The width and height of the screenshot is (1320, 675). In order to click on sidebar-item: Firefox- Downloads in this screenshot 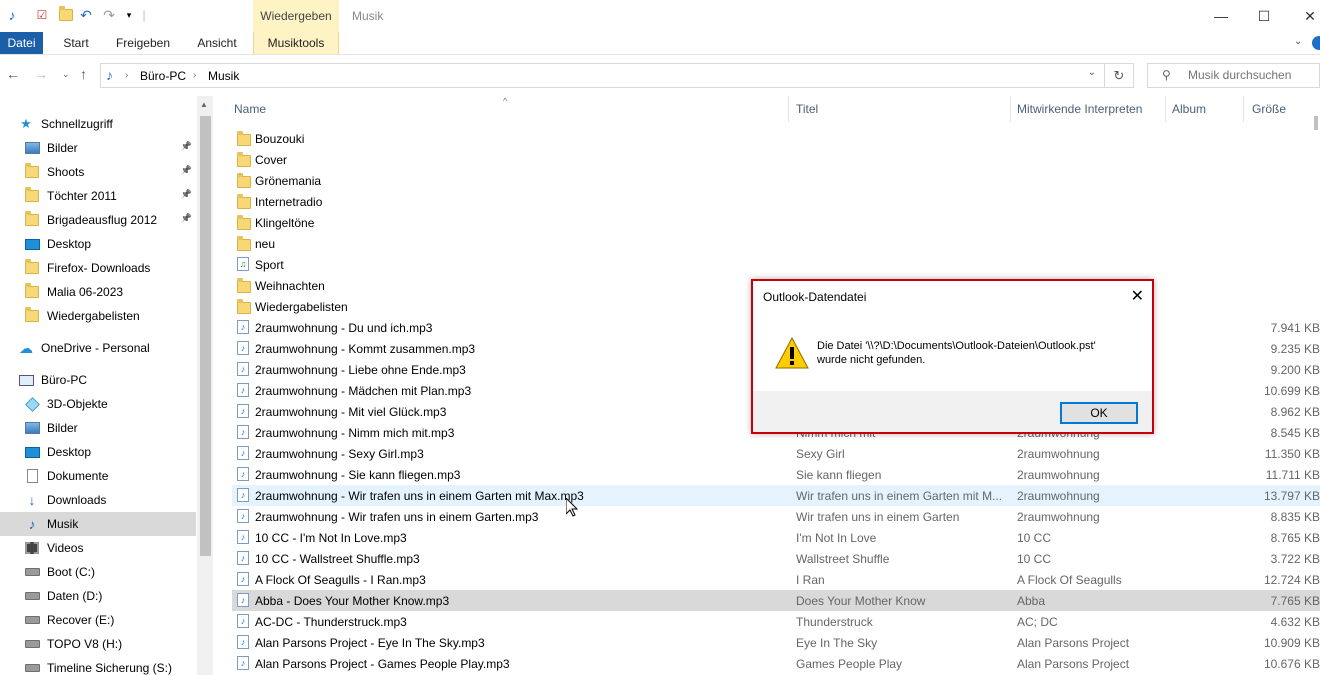, I will do `click(98, 268)`.